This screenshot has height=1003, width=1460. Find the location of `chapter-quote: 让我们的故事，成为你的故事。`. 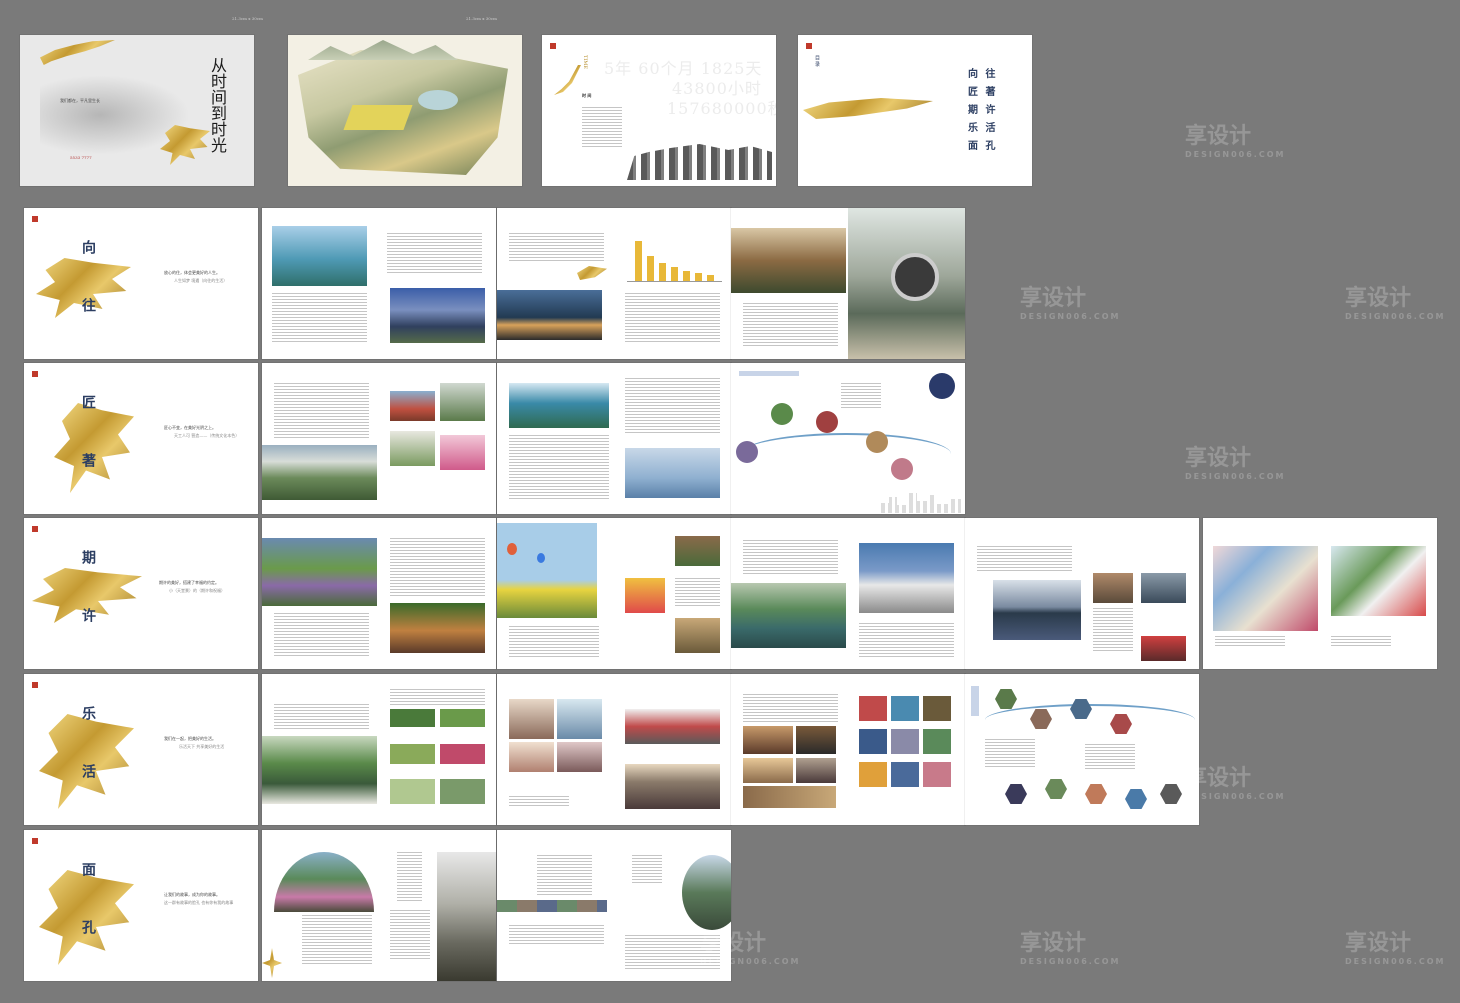

chapter-quote: 让我们的故事，成为你的故事。 is located at coordinates (192, 894).